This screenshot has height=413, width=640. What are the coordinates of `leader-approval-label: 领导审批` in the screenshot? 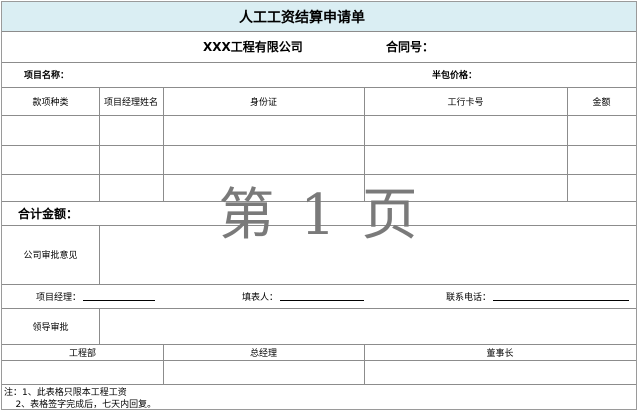 It's located at (50, 327).